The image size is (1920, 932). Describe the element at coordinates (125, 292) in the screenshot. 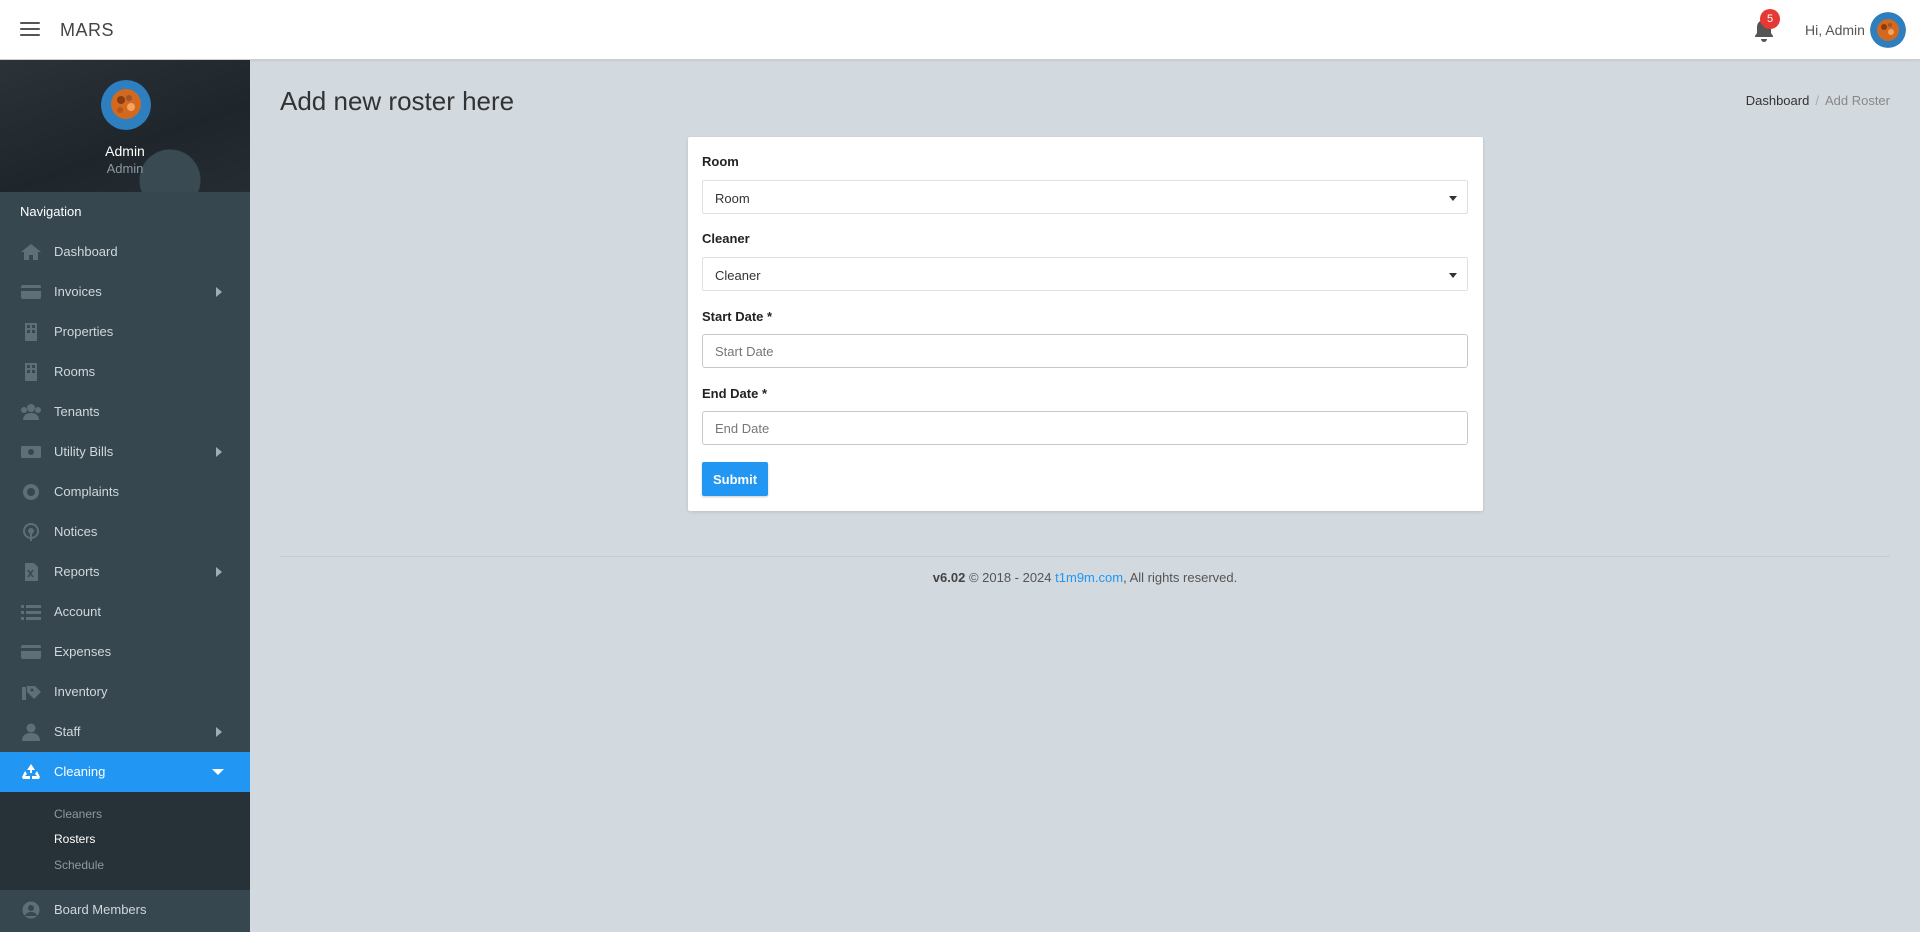

I see `sidebar-item-invoices: Invoices` at that location.